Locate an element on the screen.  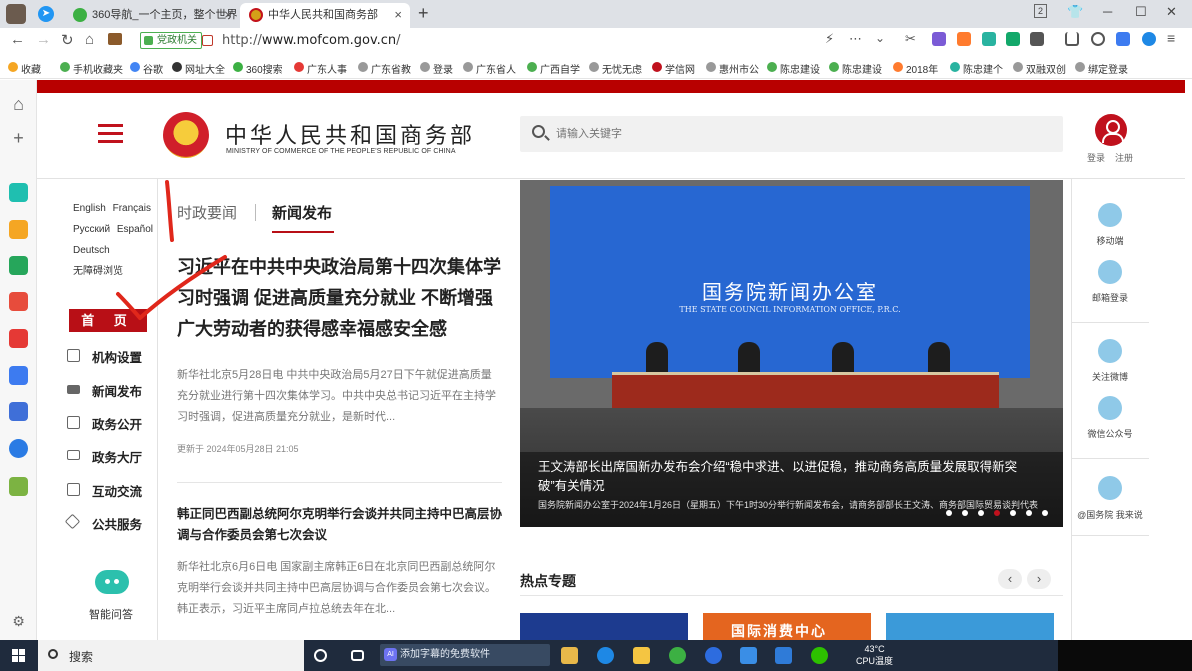
chevron-down-icon: ⌄ is located at coordinates (880, 38).